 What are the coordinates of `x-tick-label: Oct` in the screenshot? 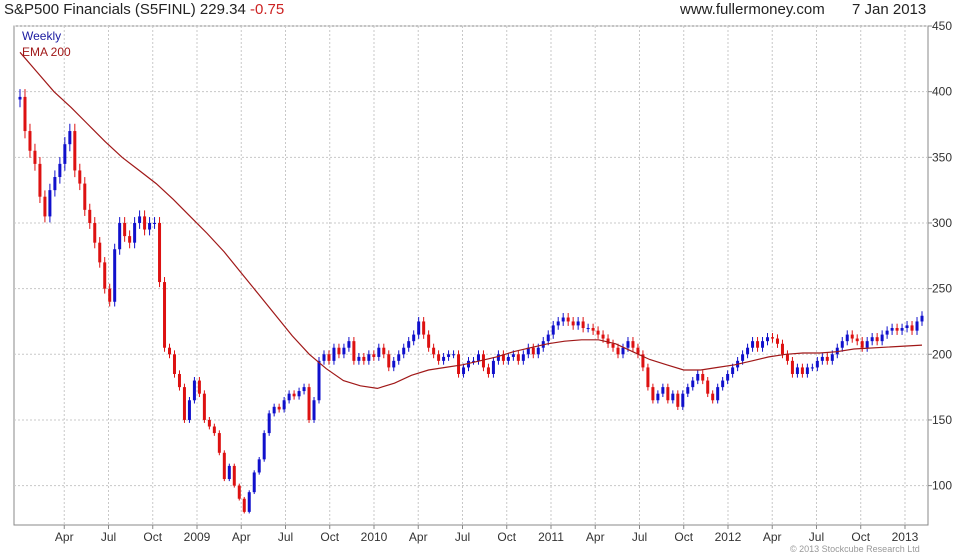 It's located at (329, 537).